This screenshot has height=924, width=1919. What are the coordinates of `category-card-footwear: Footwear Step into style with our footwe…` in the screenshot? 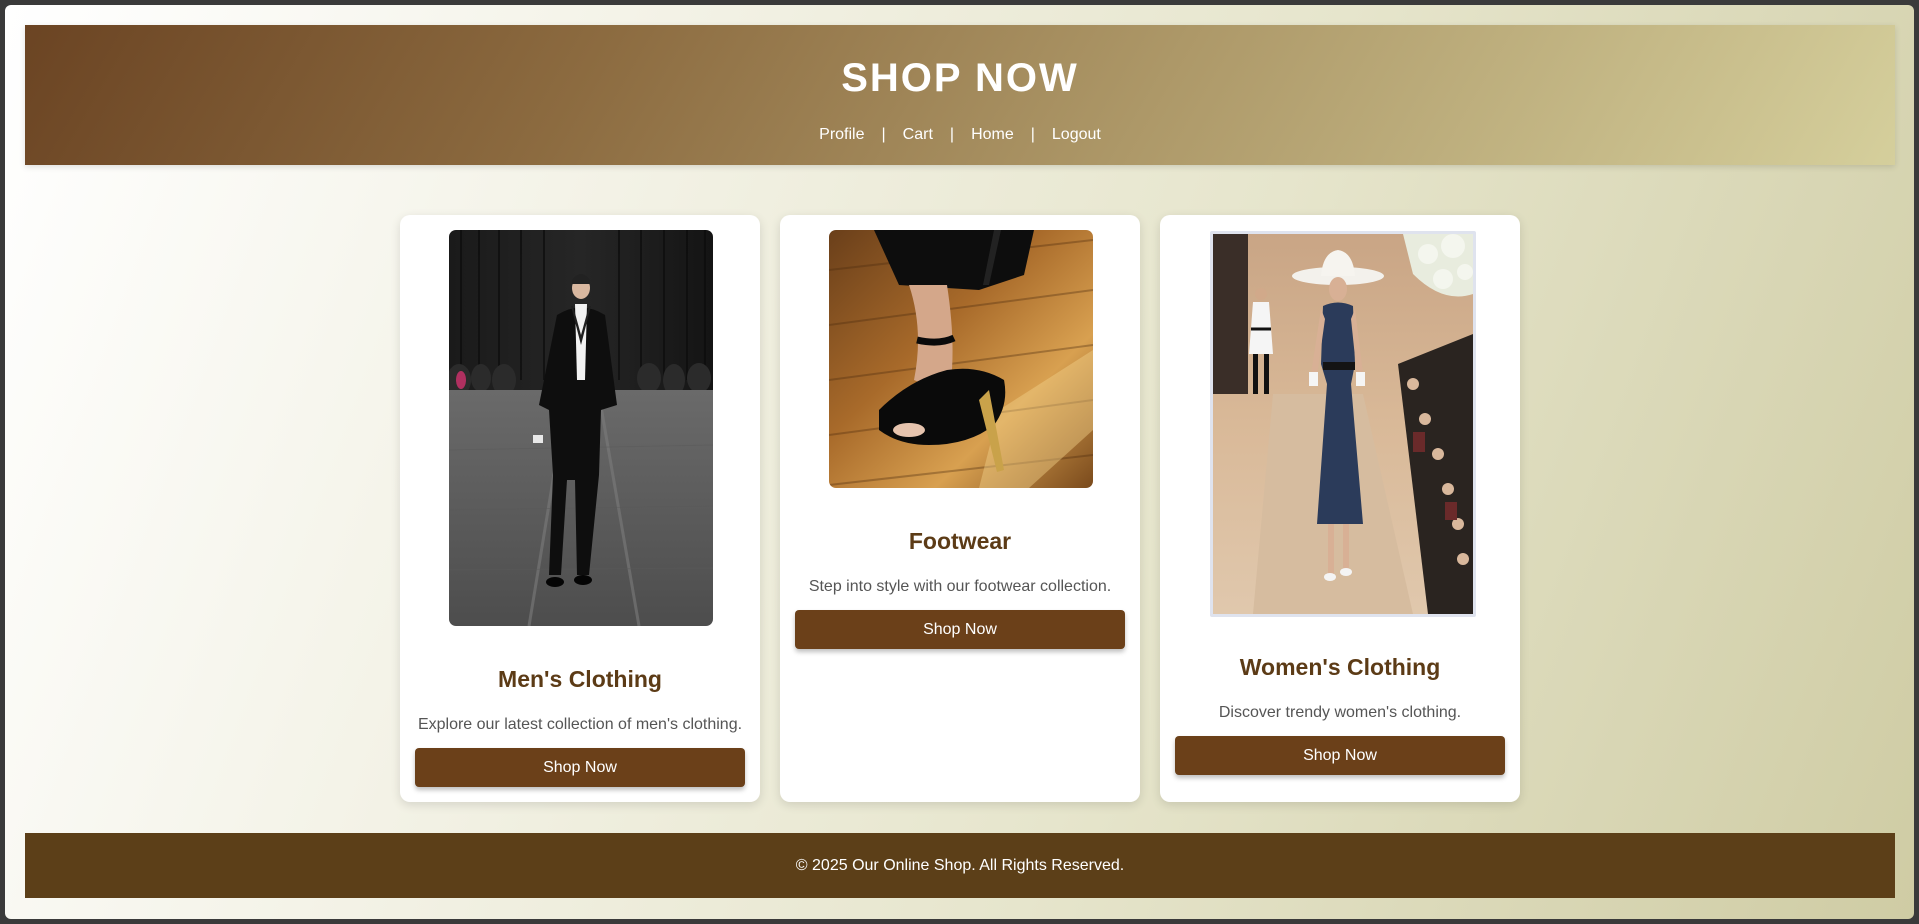 It's located at (960, 508).